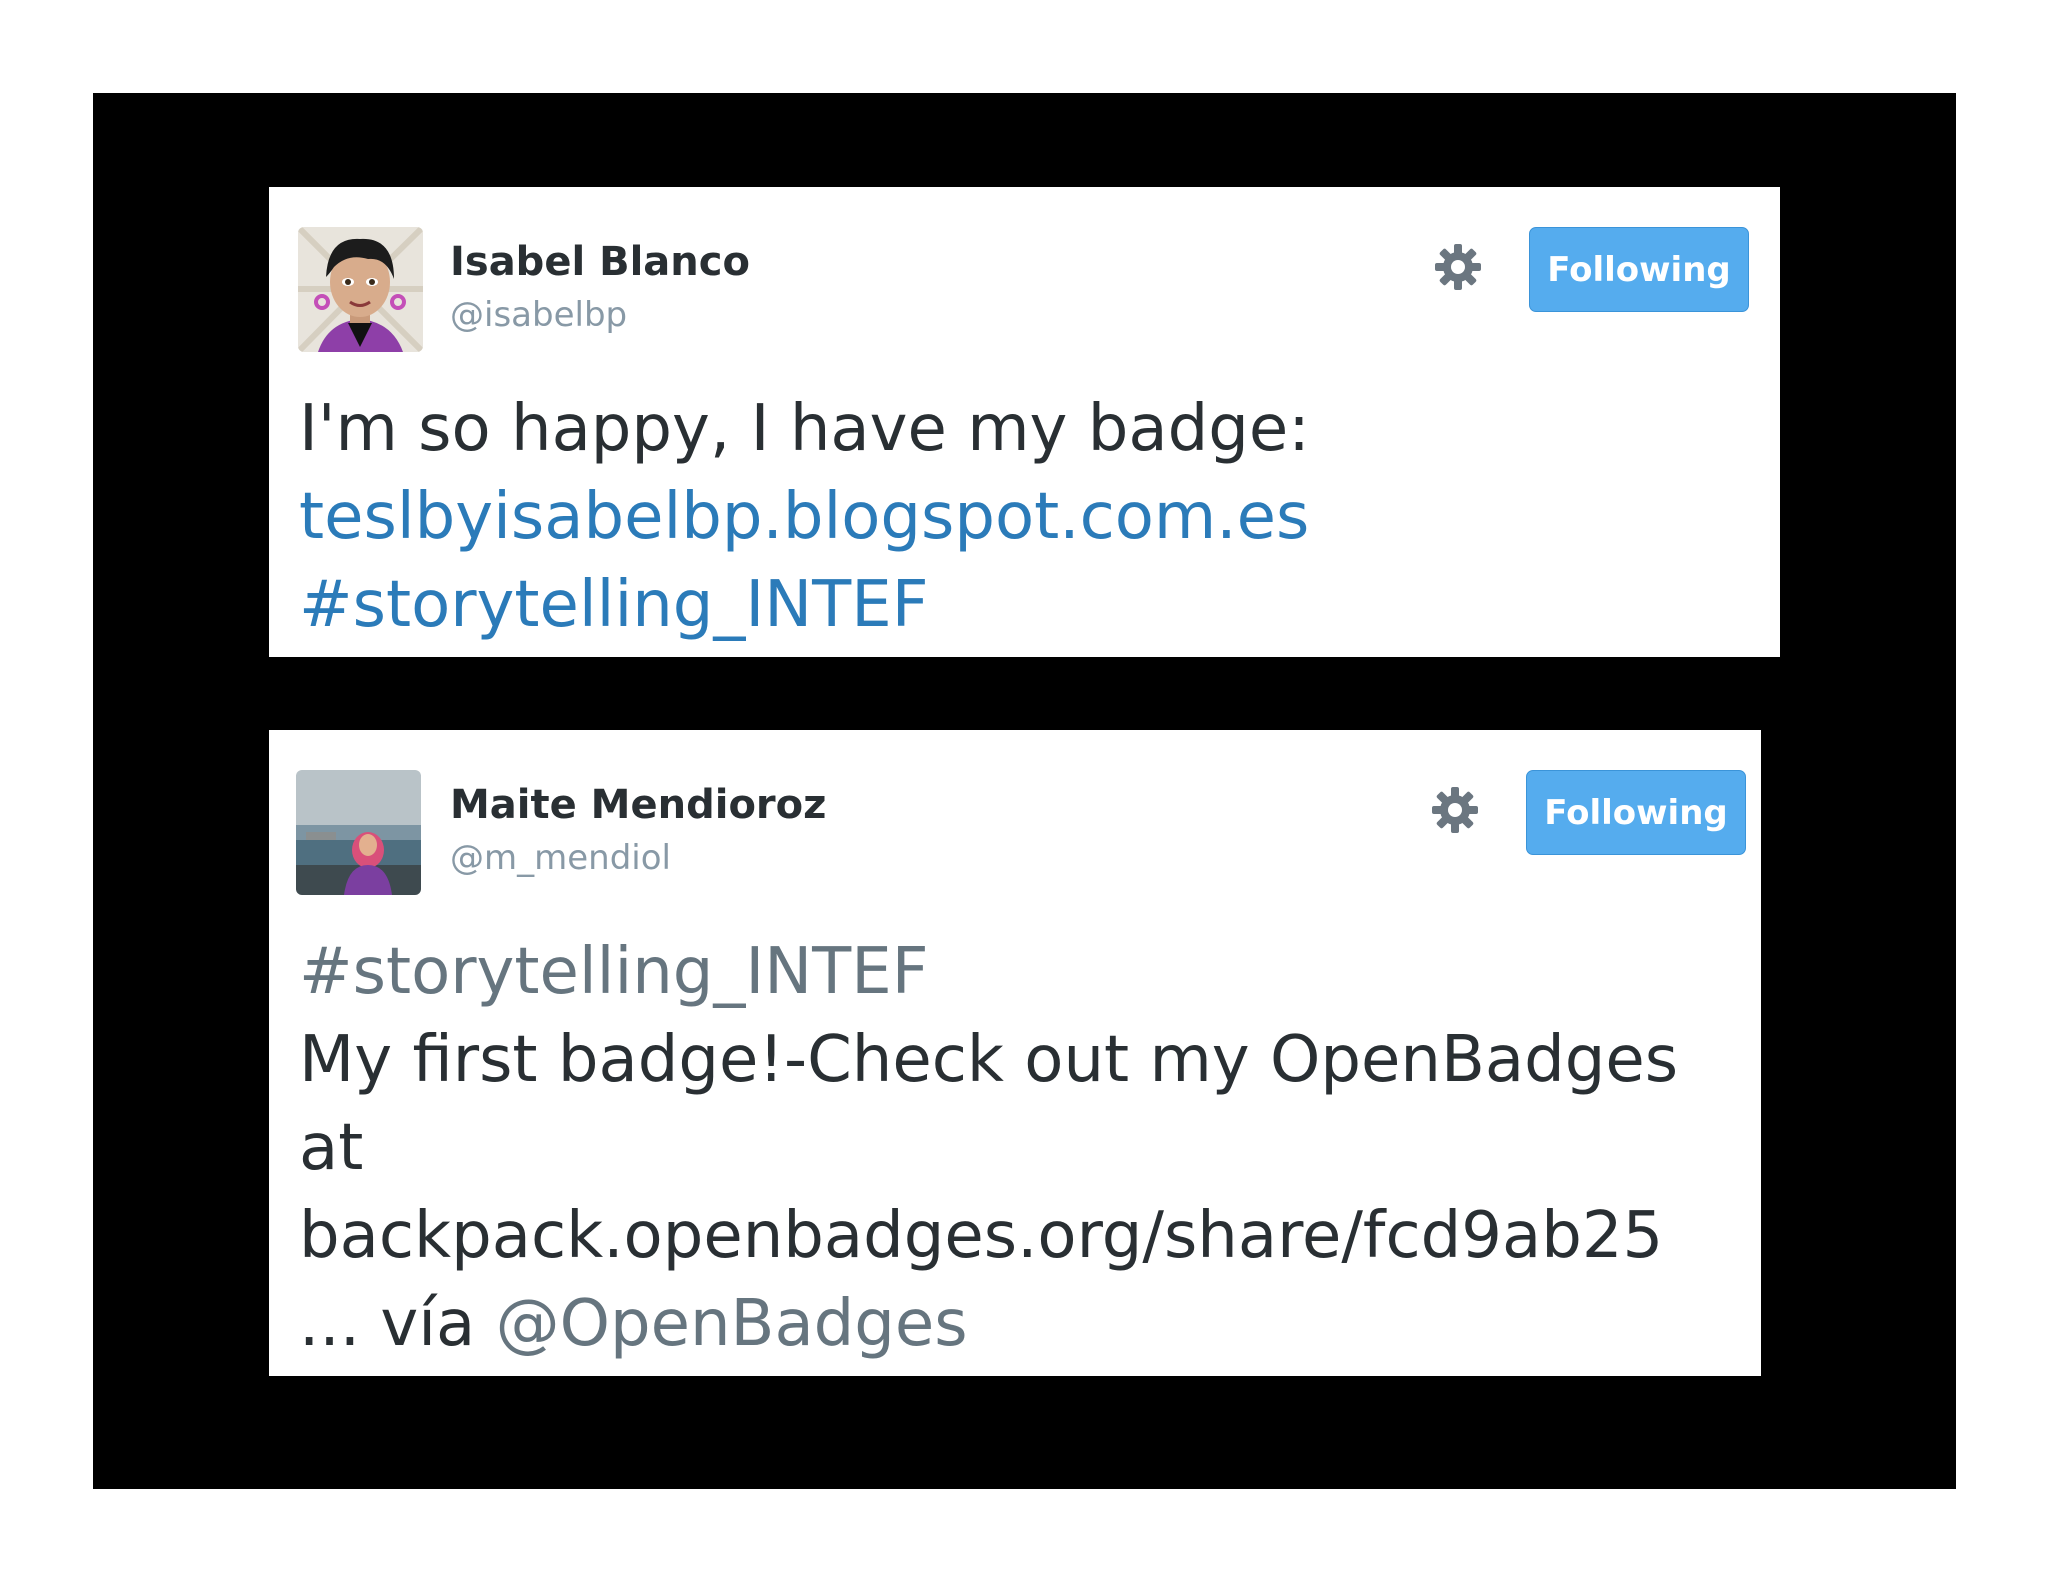 The height and width of the screenshot is (1582, 2048). What do you see at coordinates (1029, 1324) in the screenshot?
I see `tweet-text-line: ... vía @OpenBadges` at bounding box center [1029, 1324].